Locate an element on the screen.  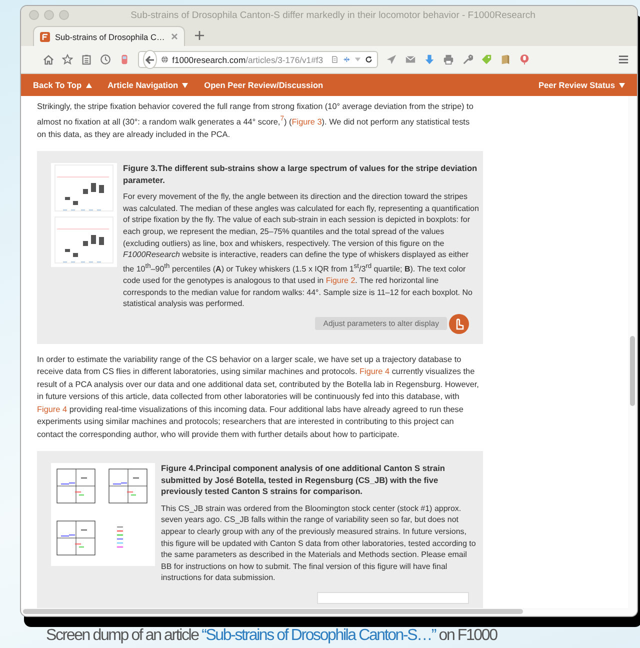
site-favicon is located at coordinates (45, 37).